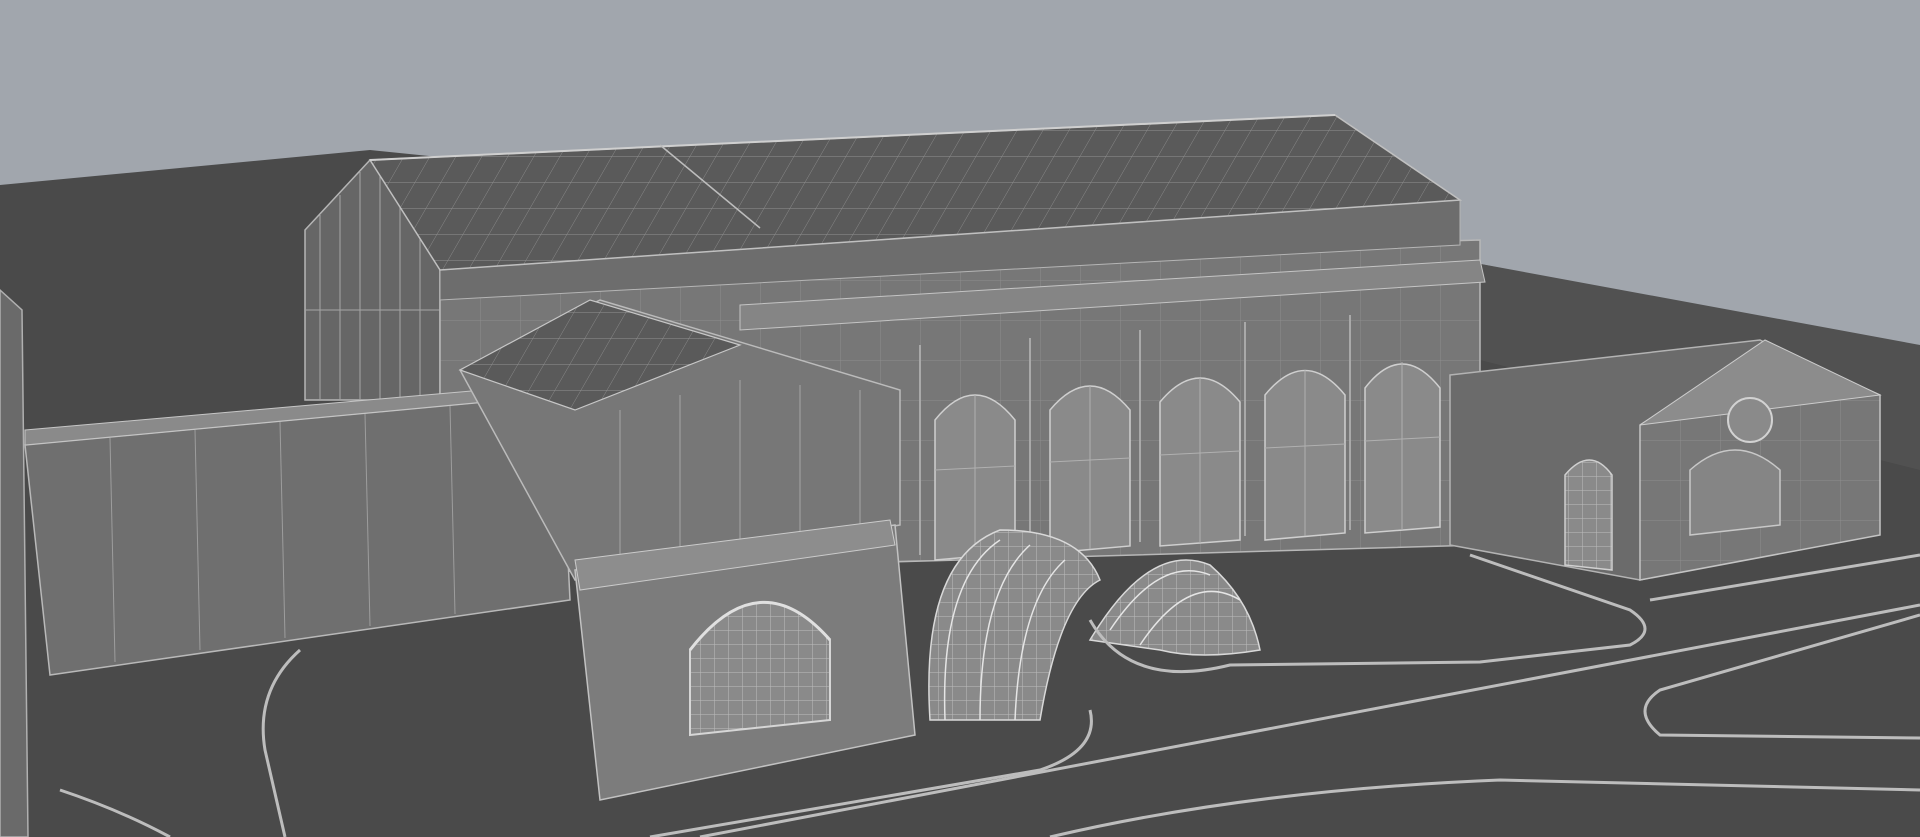 This screenshot has height=837, width=1920. What do you see at coordinates (1665, 460) in the screenshot?
I see `right-annex` at bounding box center [1665, 460].